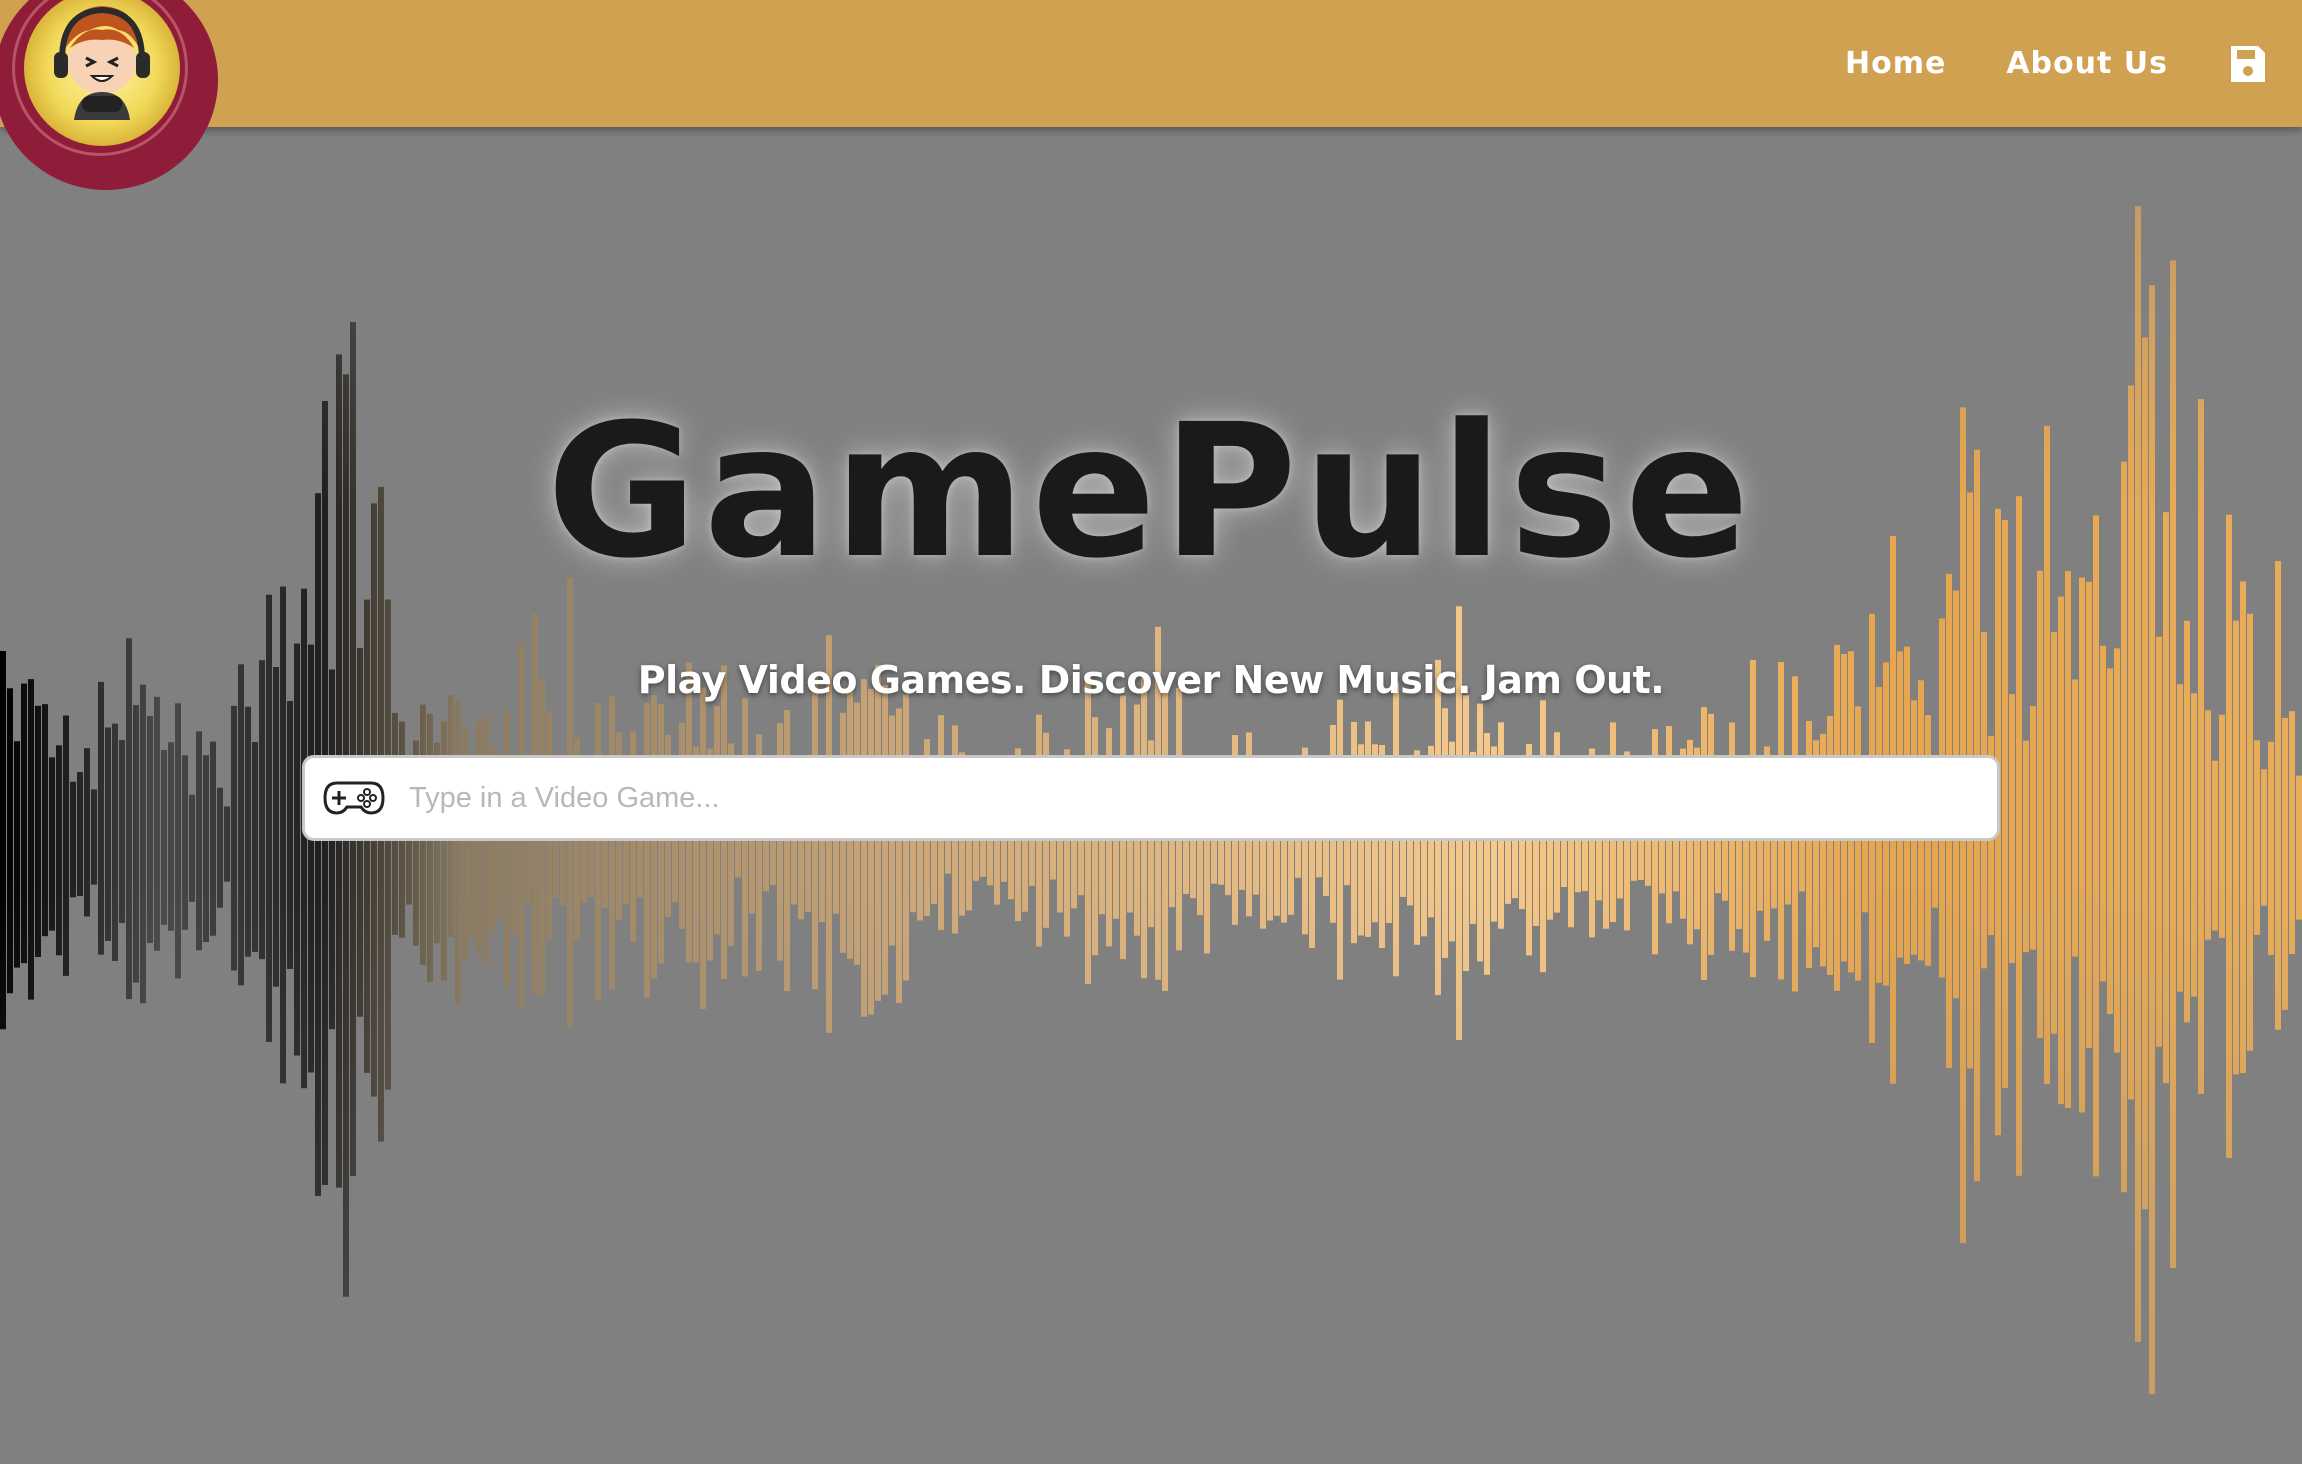  What do you see at coordinates (1151, 492) in the screenshot?
I see `brand-title: GamePulse` at bounding box center [1151, 492].